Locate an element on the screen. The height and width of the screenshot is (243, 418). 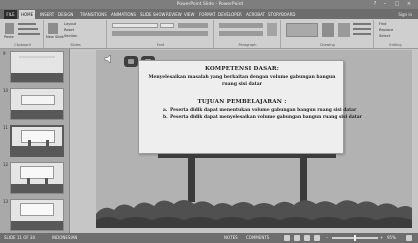
reading-view-icon is located at coordinates (307, 238).